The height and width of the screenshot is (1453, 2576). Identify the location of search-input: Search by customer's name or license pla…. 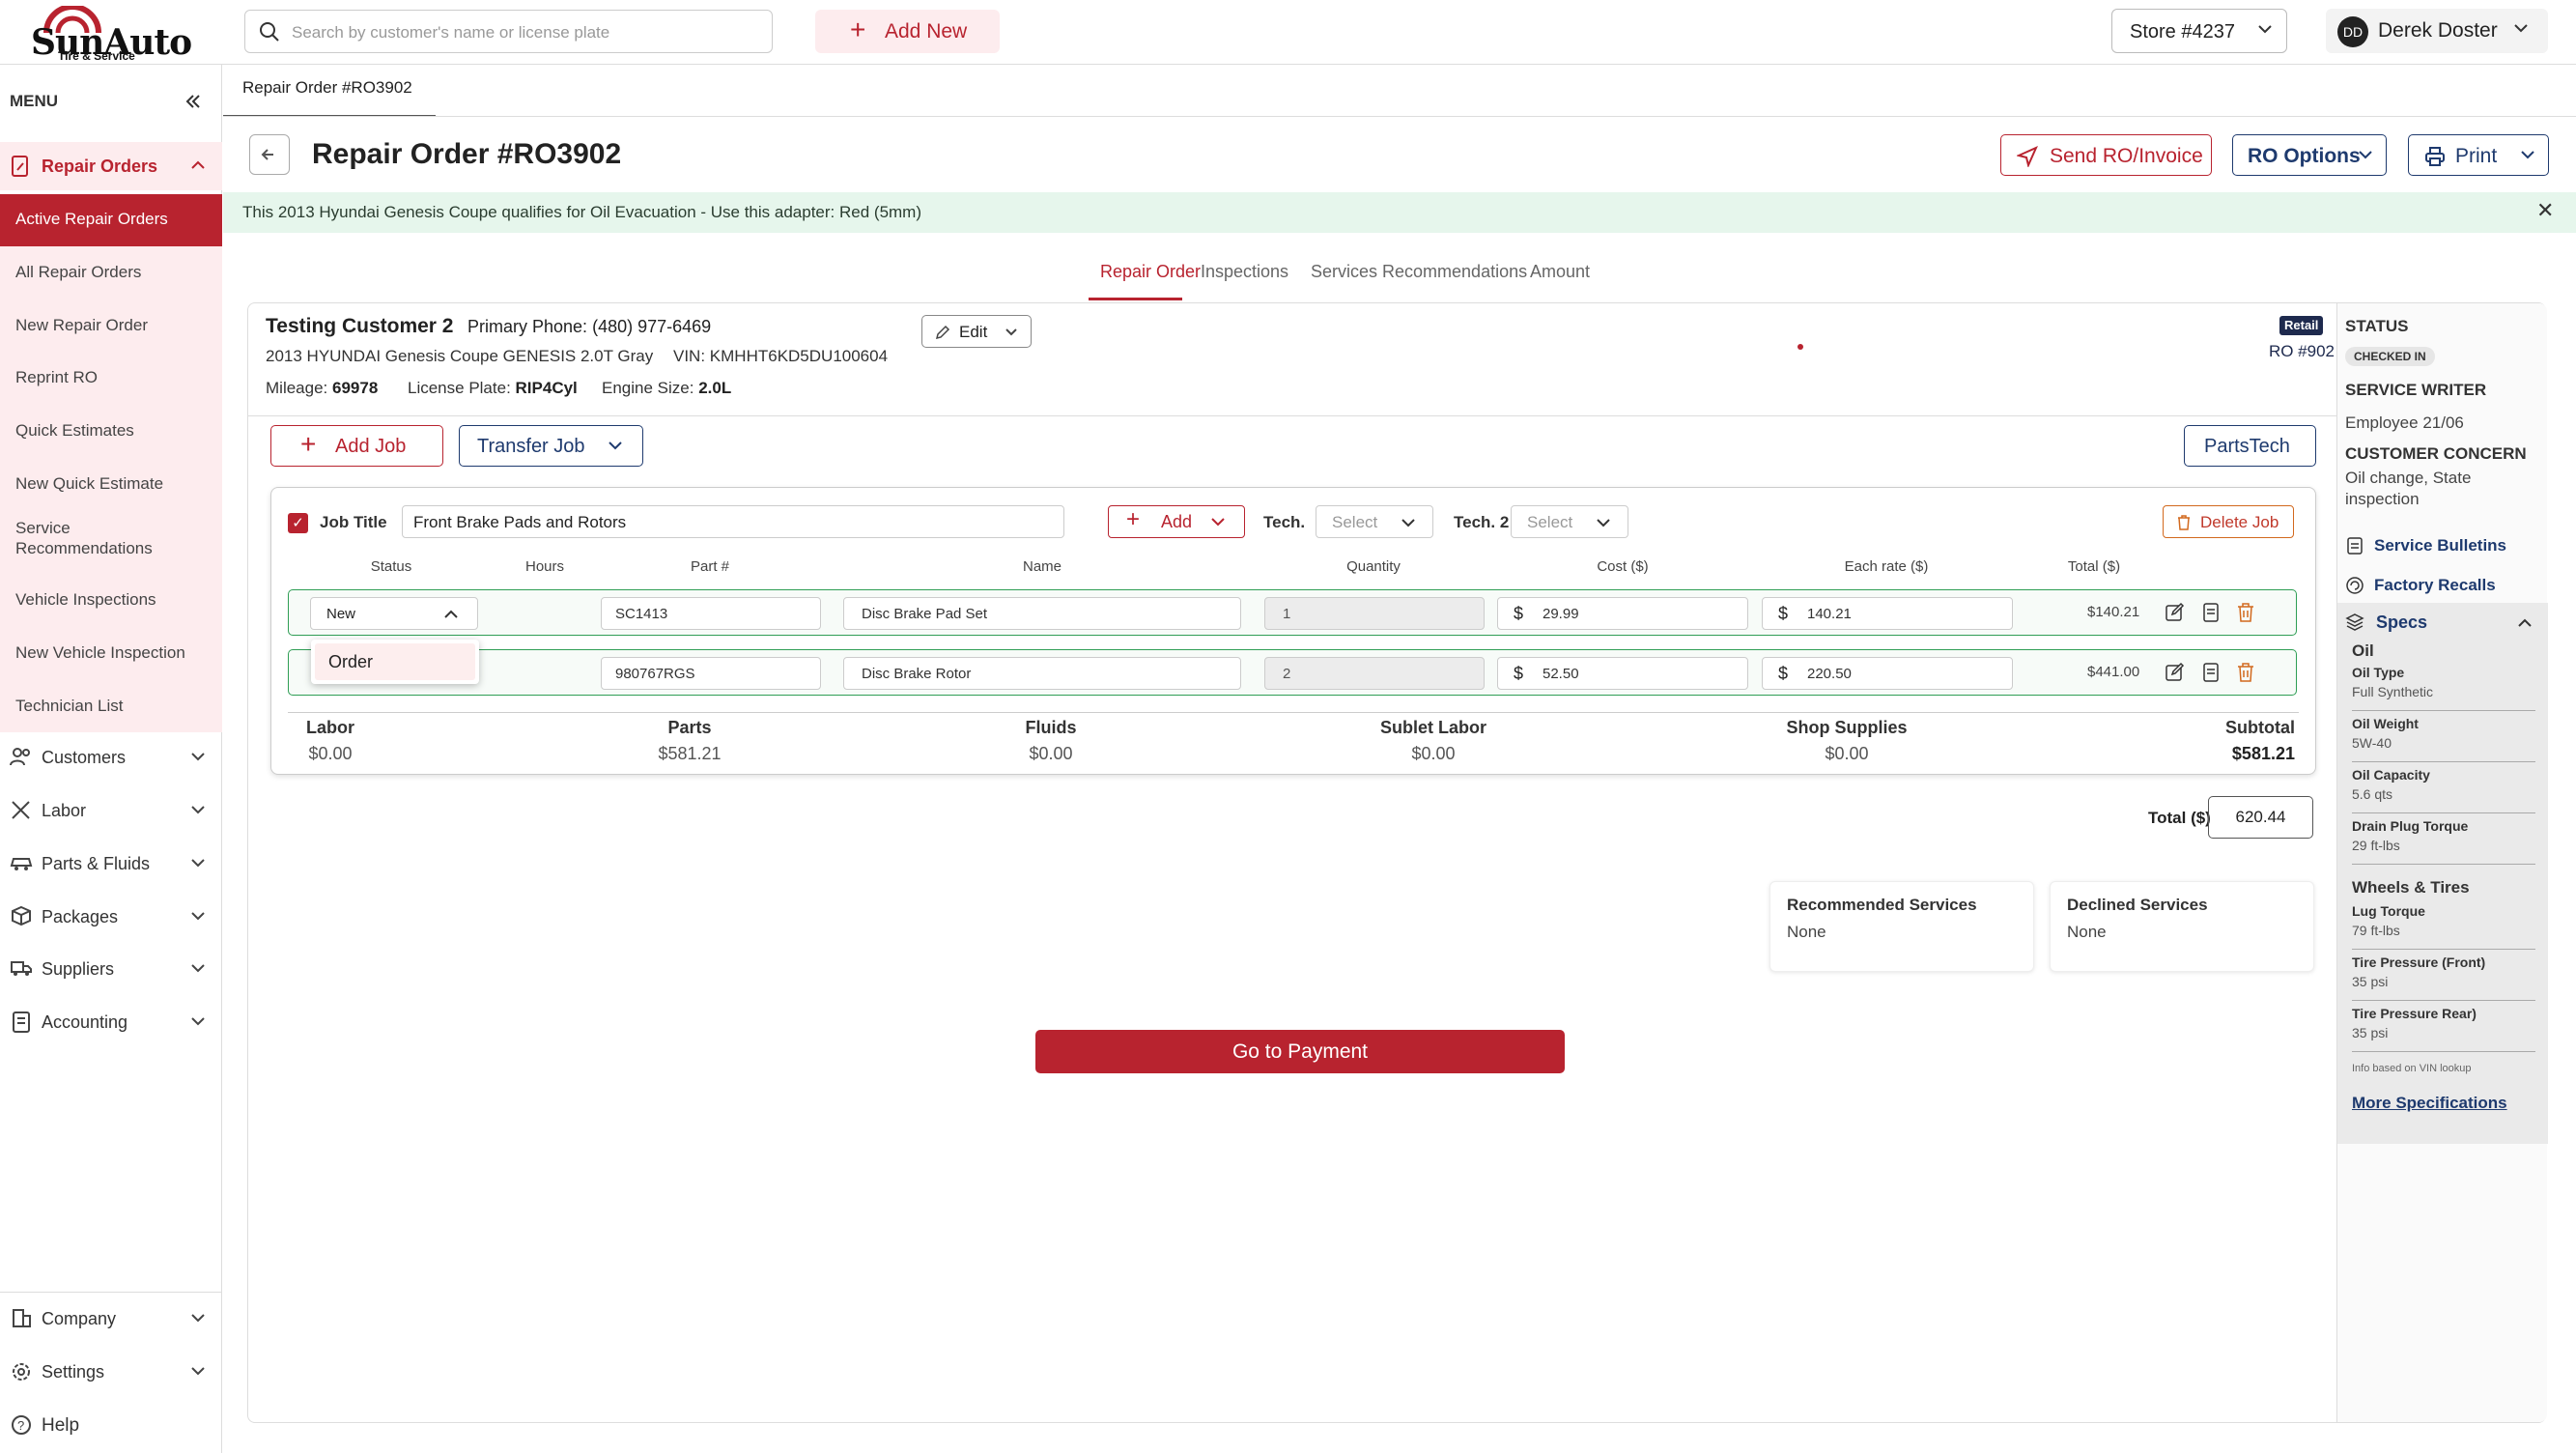
(508, 32).